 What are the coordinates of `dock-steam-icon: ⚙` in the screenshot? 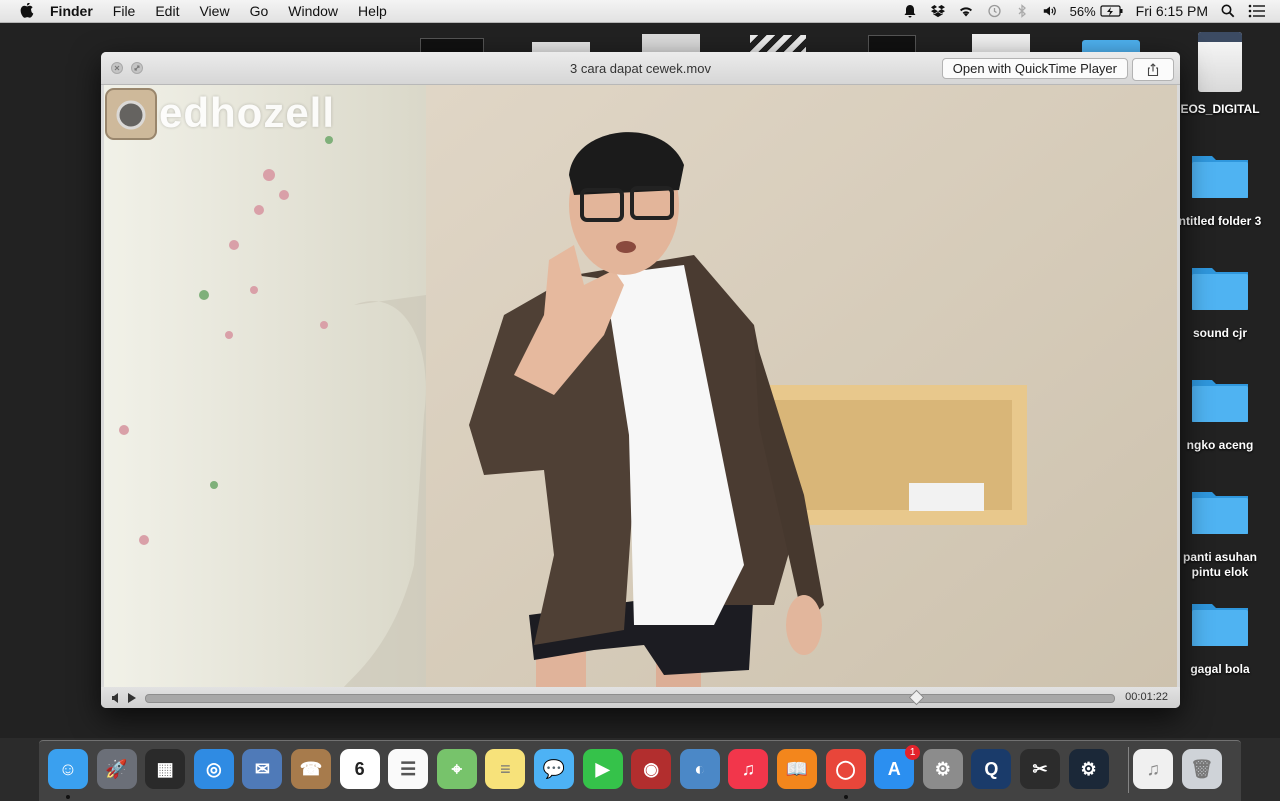 It's located at (1088, 769).